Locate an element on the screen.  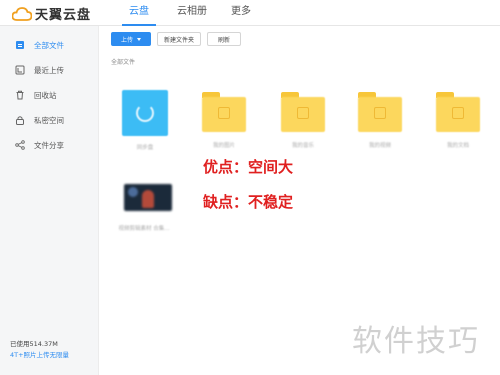
video-thumbnail is located at coordinates (148, 197).